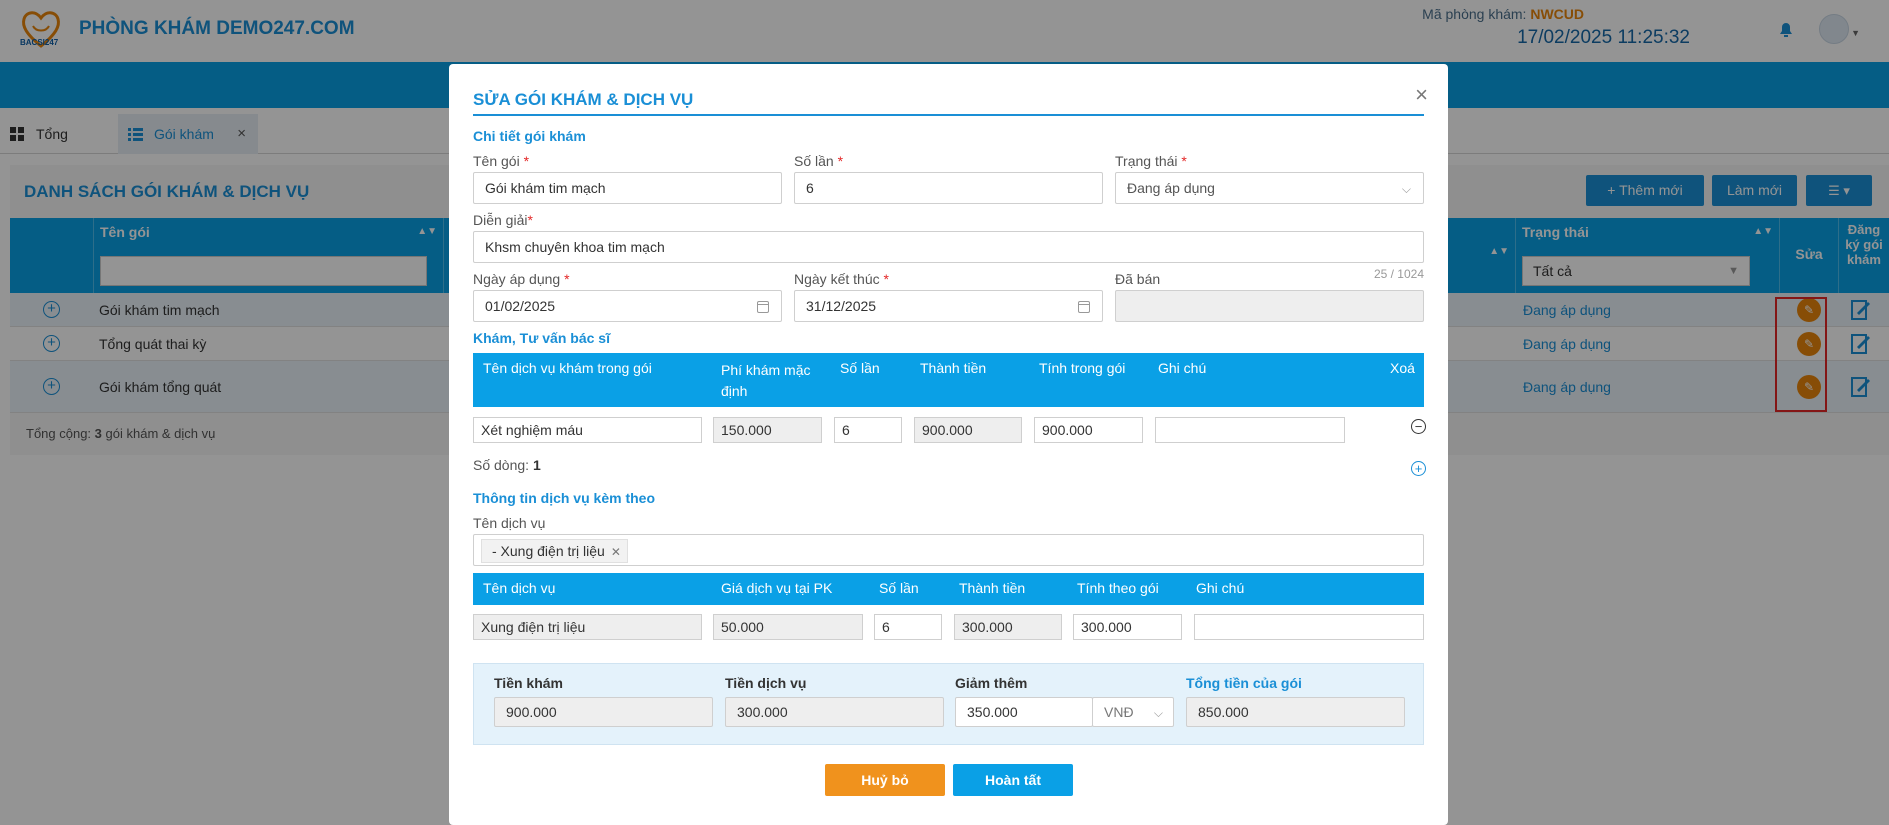  I want to click on col-service-price: Giá dịch vụ tại PK, so click(777, 588).